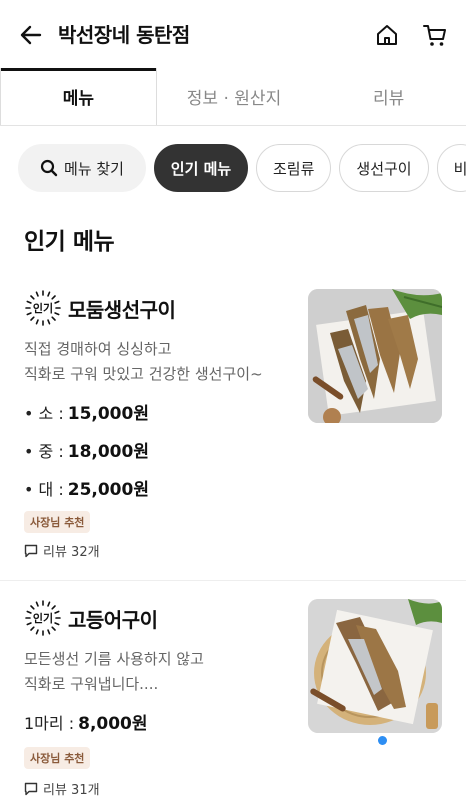 The height and width of the screenshot is (801, 466). Describe the element at coordinates (143, 374) in the screenshot. I see `description-line: 직화로 구워 맛있고 건강한 생선구이~` at that location.